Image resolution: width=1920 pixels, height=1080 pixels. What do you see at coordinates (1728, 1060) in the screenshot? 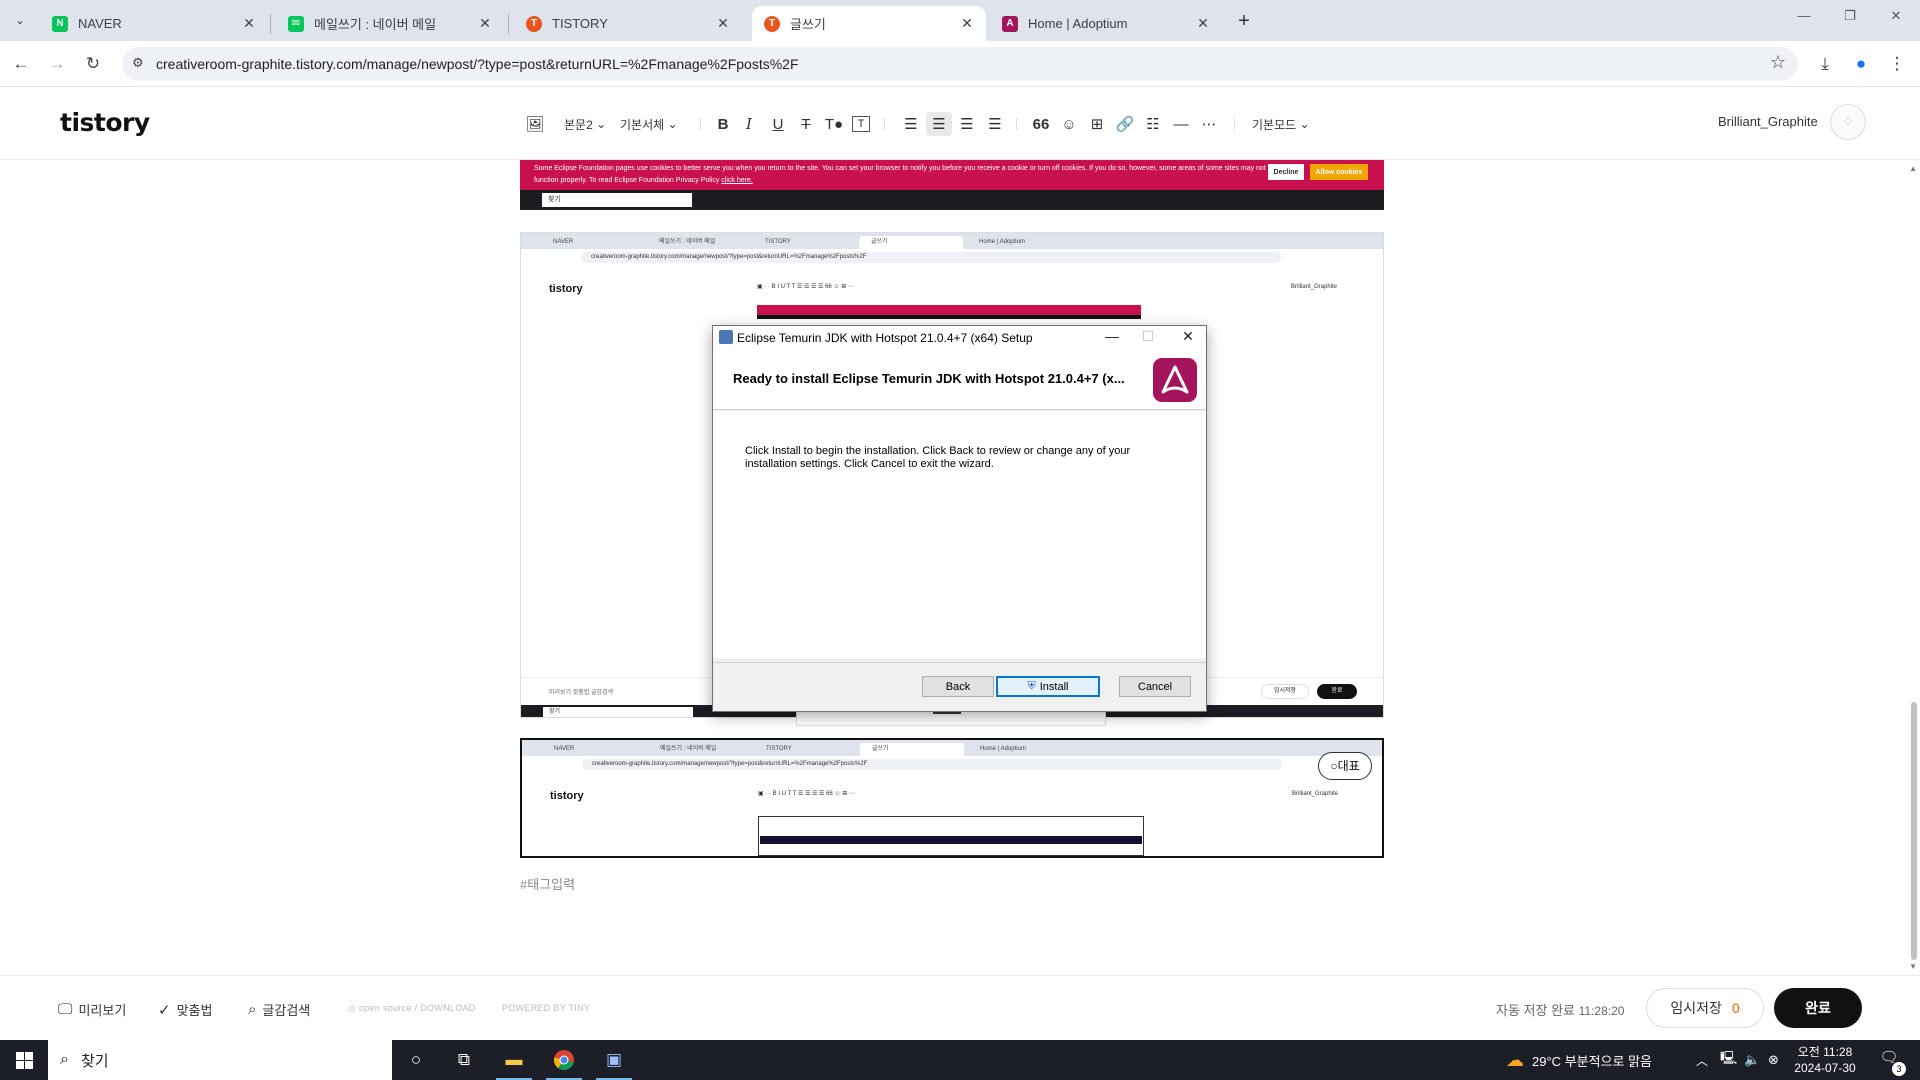
I see `network-icon: 🖳` at bounding box center [1728, 1060].